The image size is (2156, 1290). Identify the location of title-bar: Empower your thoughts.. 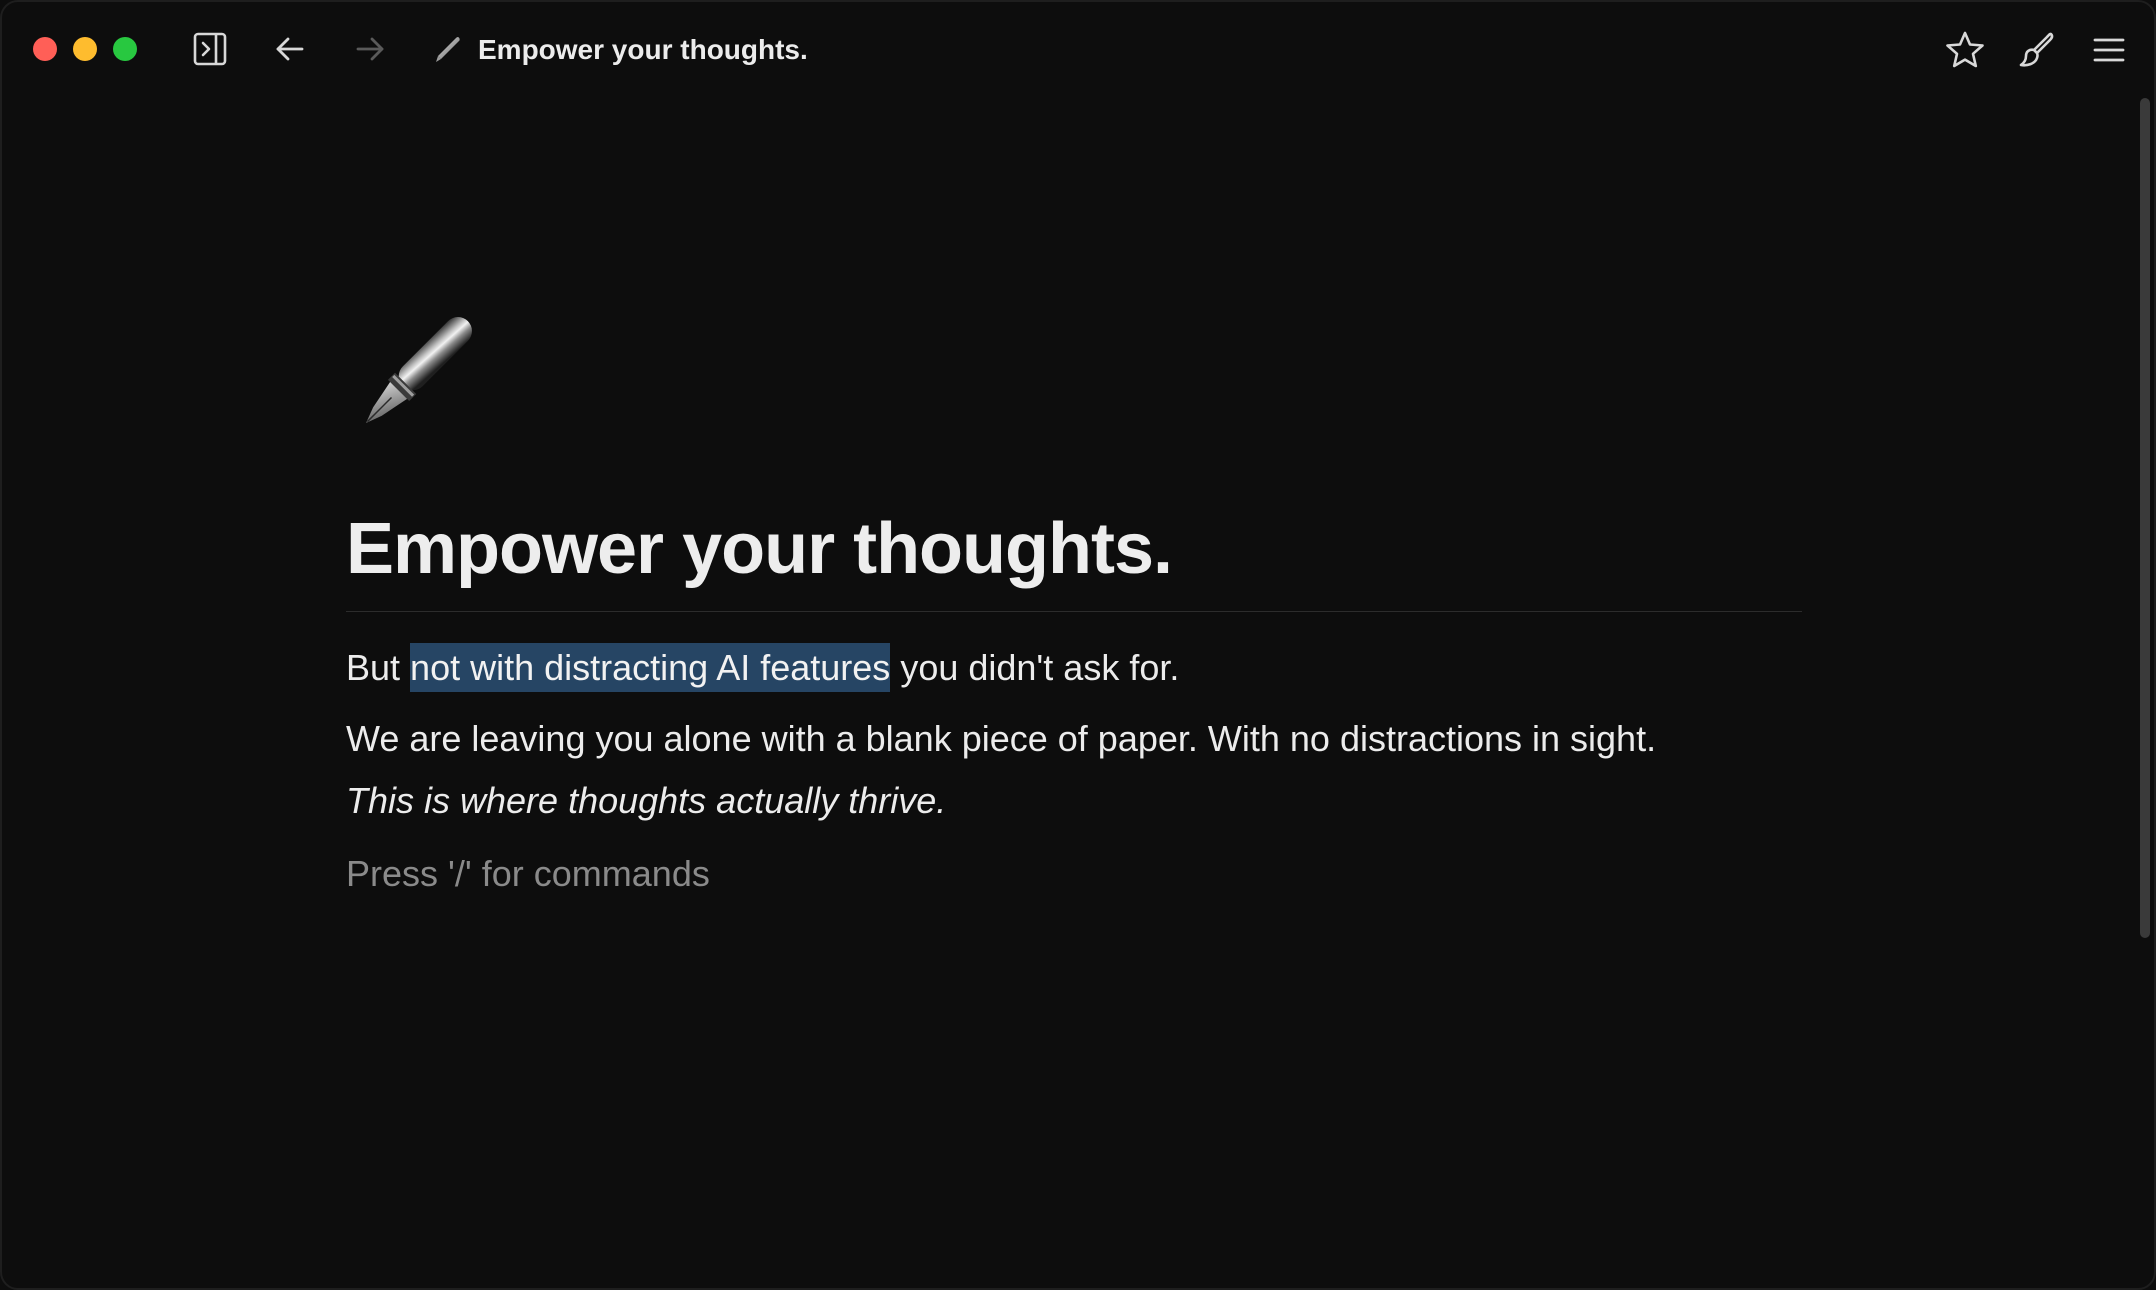
(1078, 50).